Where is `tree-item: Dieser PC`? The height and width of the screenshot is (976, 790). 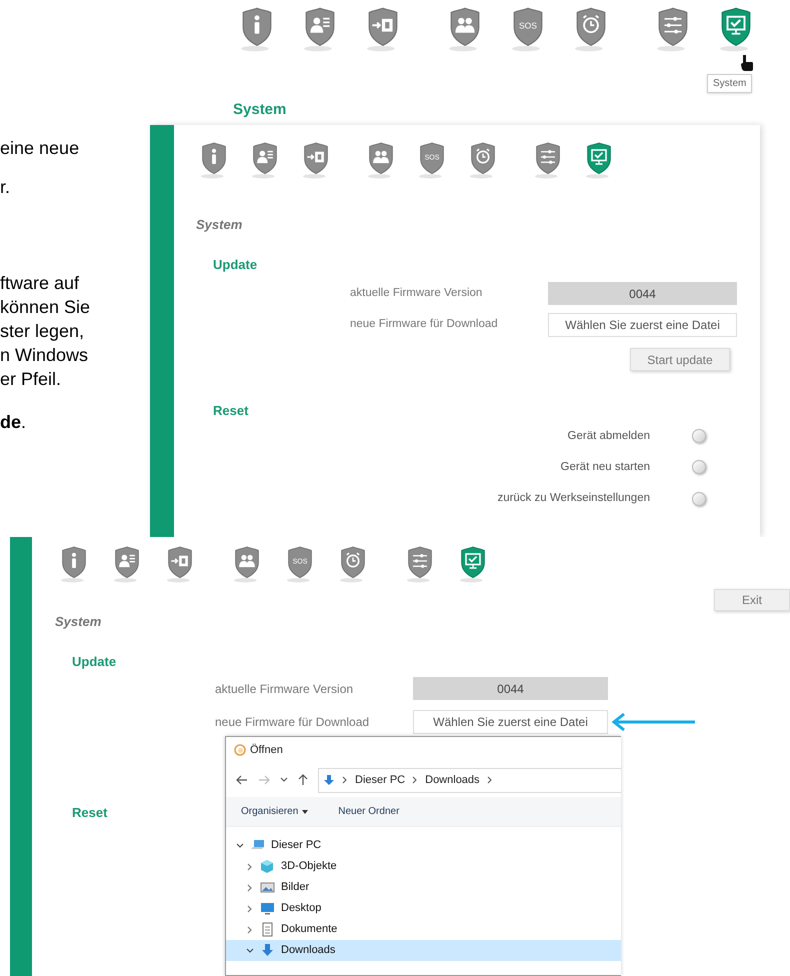 tree-item: Dieser PC is located at coordinates (423, 845).